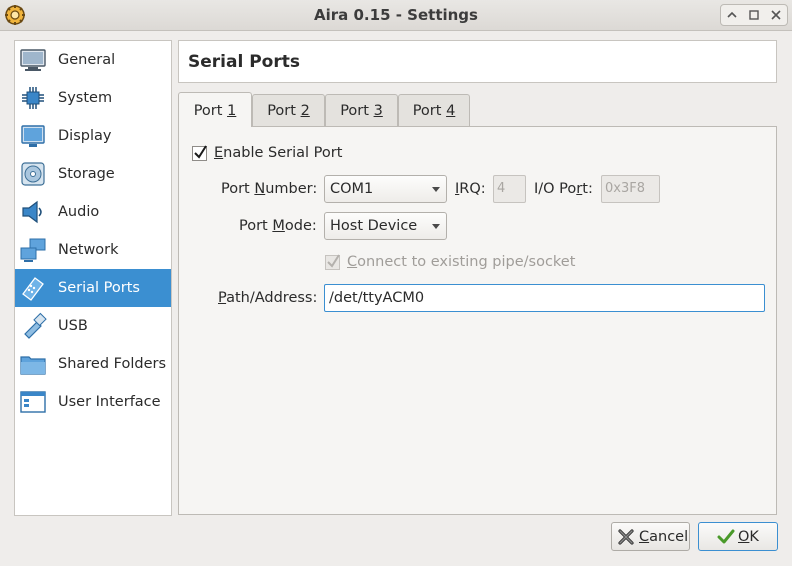 The height and width of the screenshot is (566, 792). I want to click on io-port-label: I/O Port:, so click(563, 189).